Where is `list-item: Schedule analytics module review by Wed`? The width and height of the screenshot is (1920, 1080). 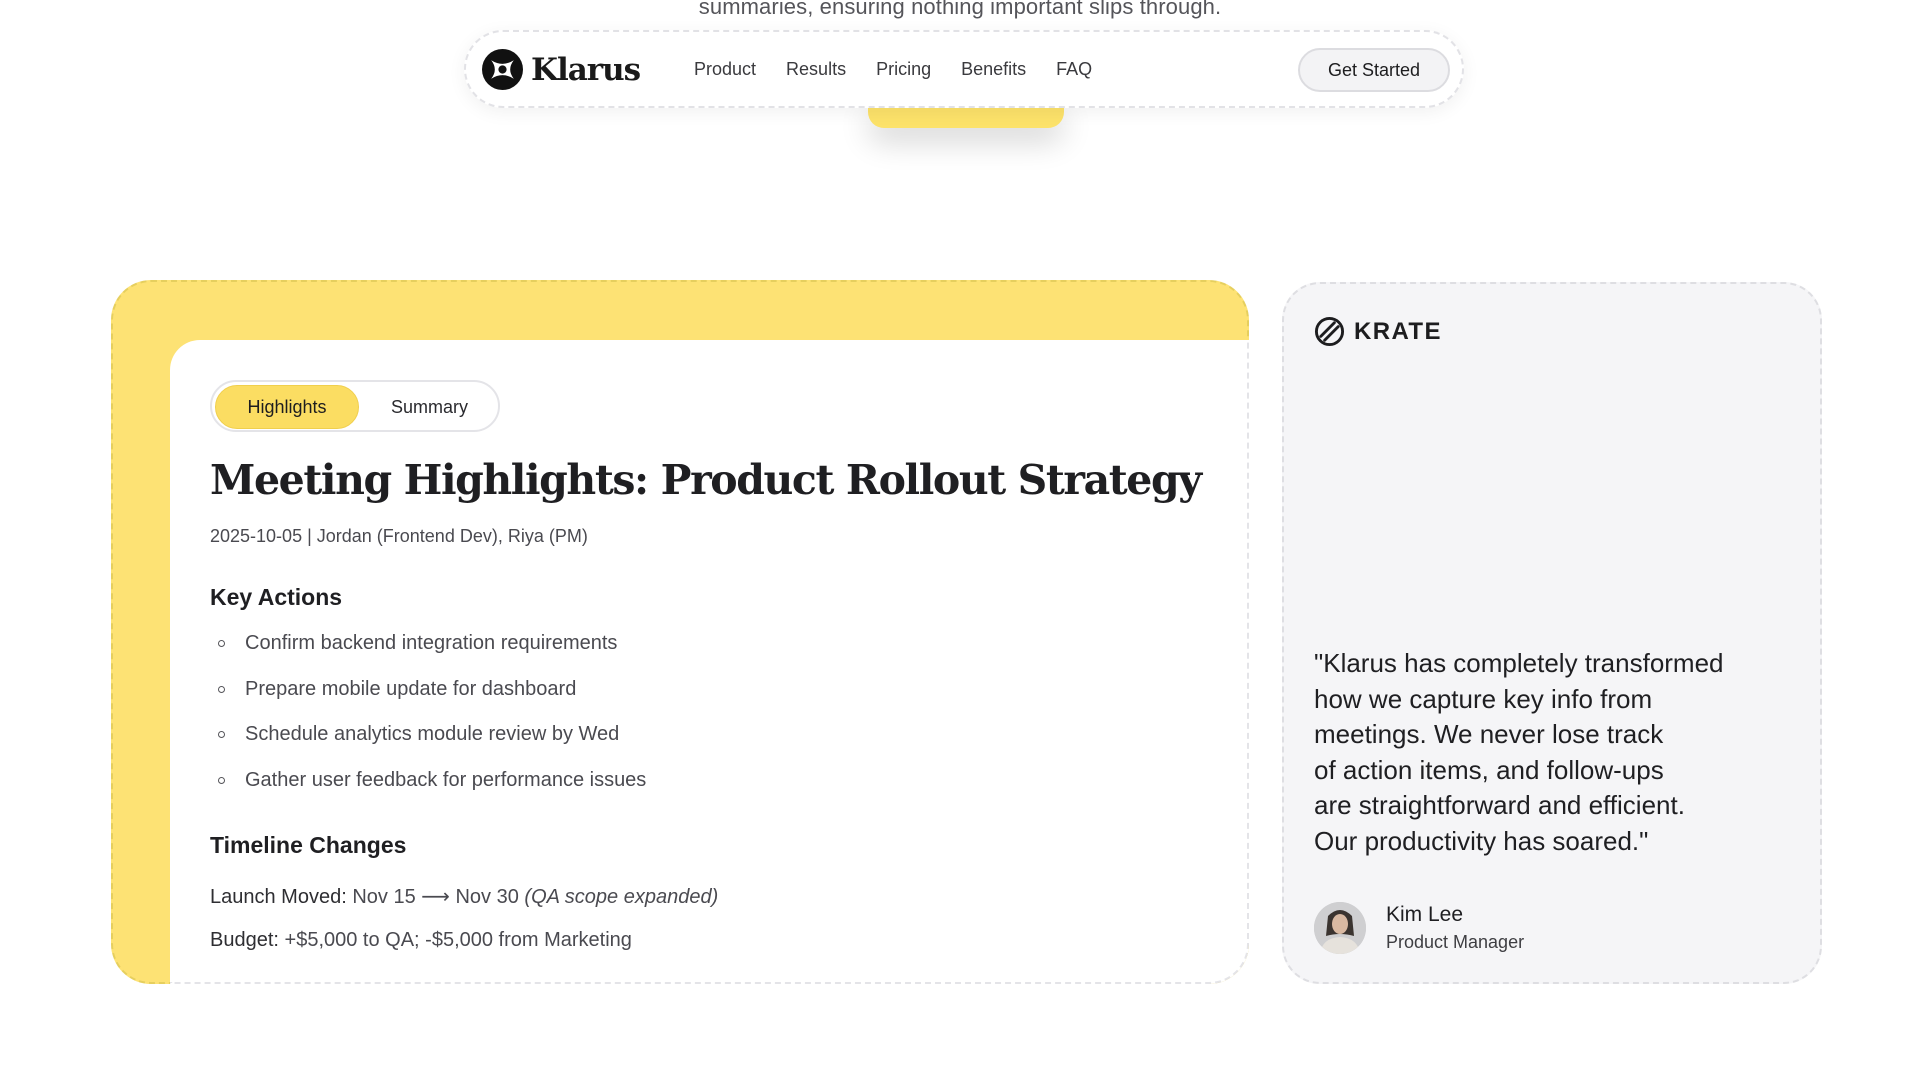
list-item: Schedule analytics module review by Wed is located at coordinates (428, 746).